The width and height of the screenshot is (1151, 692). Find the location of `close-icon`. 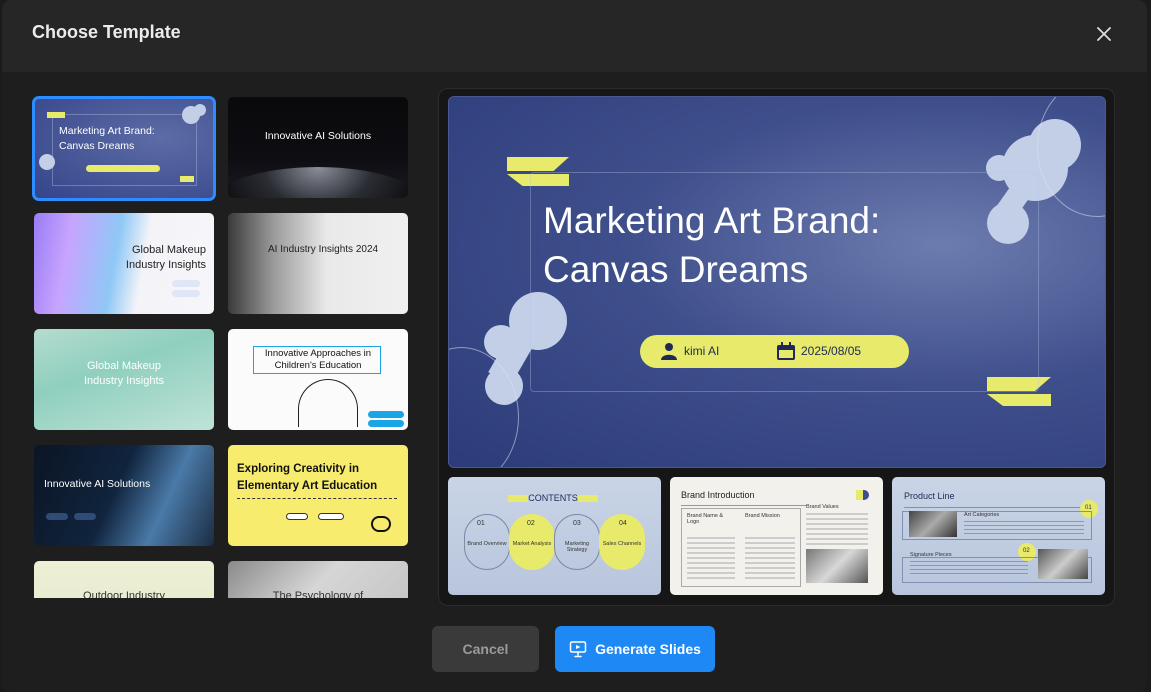

close-icon is located at coordinates (1104, 34).